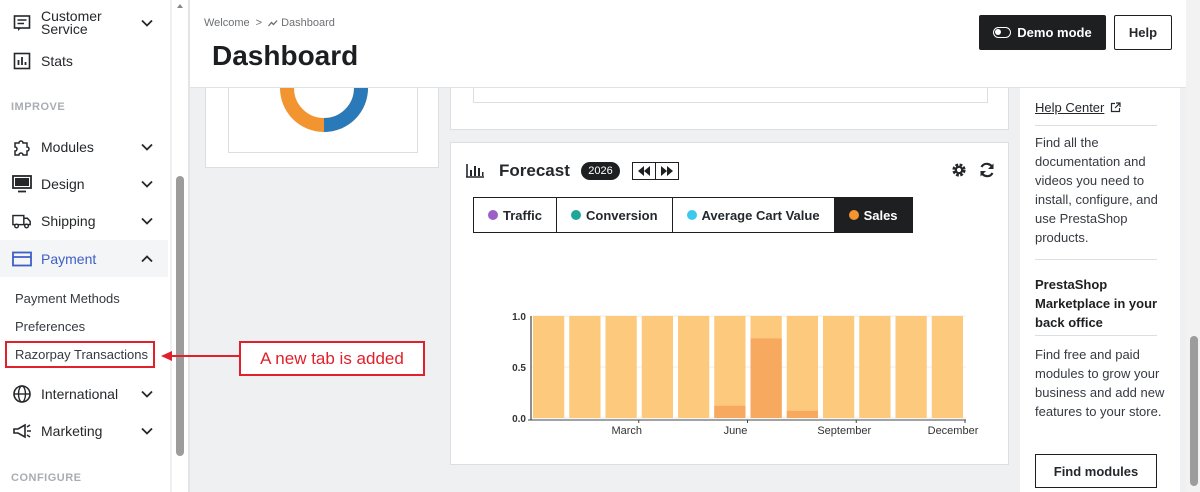 This screenshot has height=492, width=1200. I want to click on monitor-icon, so click(22, 184).